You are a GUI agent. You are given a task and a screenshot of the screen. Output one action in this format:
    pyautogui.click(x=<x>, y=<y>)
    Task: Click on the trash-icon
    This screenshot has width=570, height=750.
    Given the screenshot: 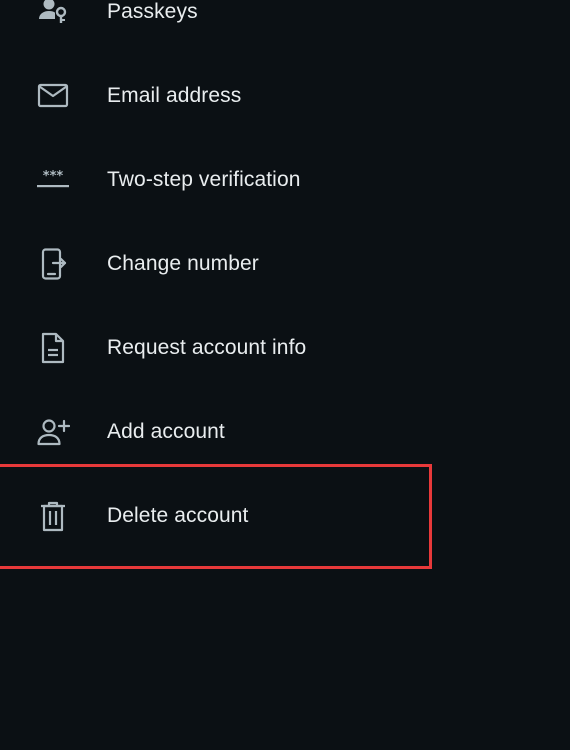 What is the action you would take?
    pyautogui.click(x=53, y=516)
    